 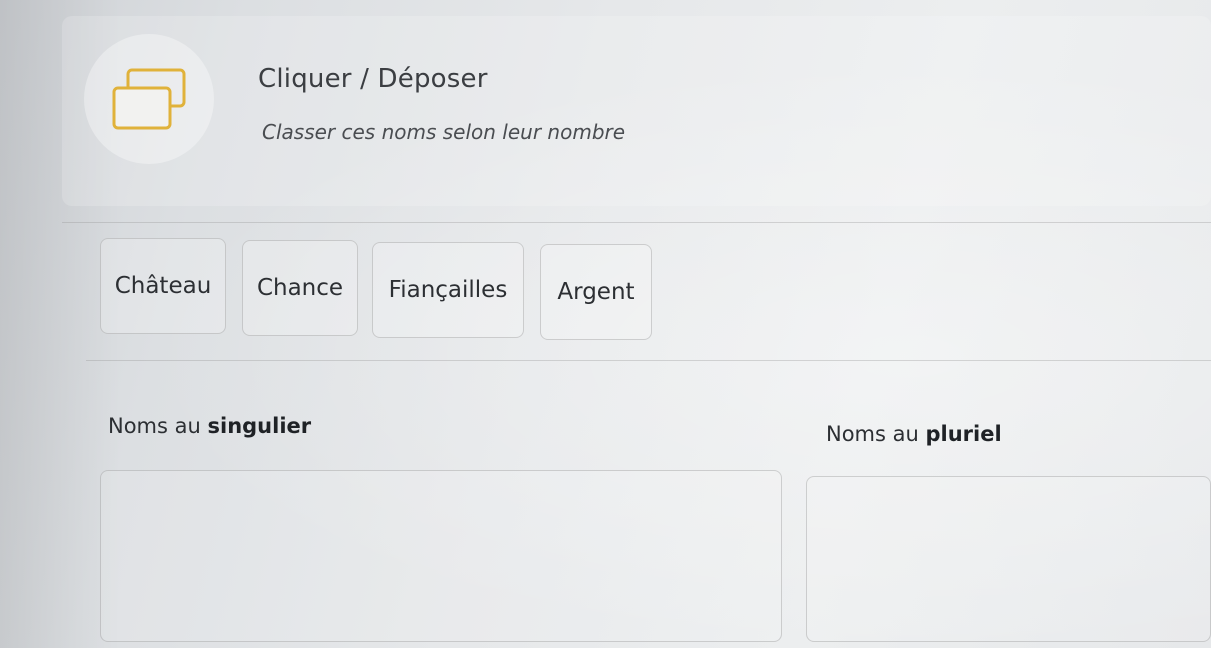 I want to click on word-card: Argent, so click(x=596, y=292).